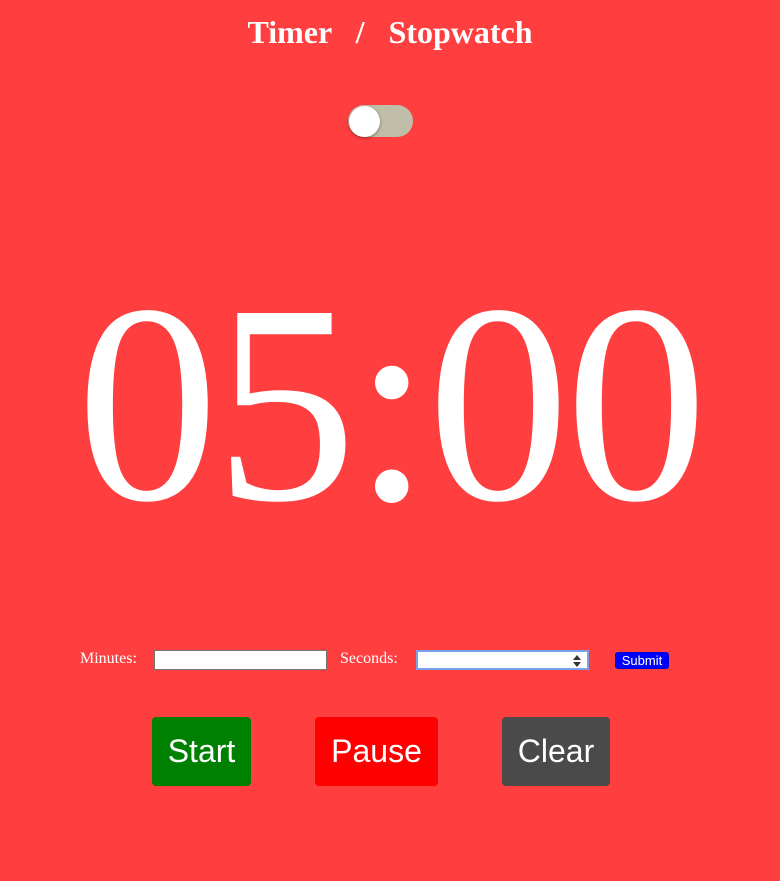  What do you see at coordinates (460, 32) in the screenshot?
I see `stopwatch-title: Stopwatch` at bounding box center [460, 32].